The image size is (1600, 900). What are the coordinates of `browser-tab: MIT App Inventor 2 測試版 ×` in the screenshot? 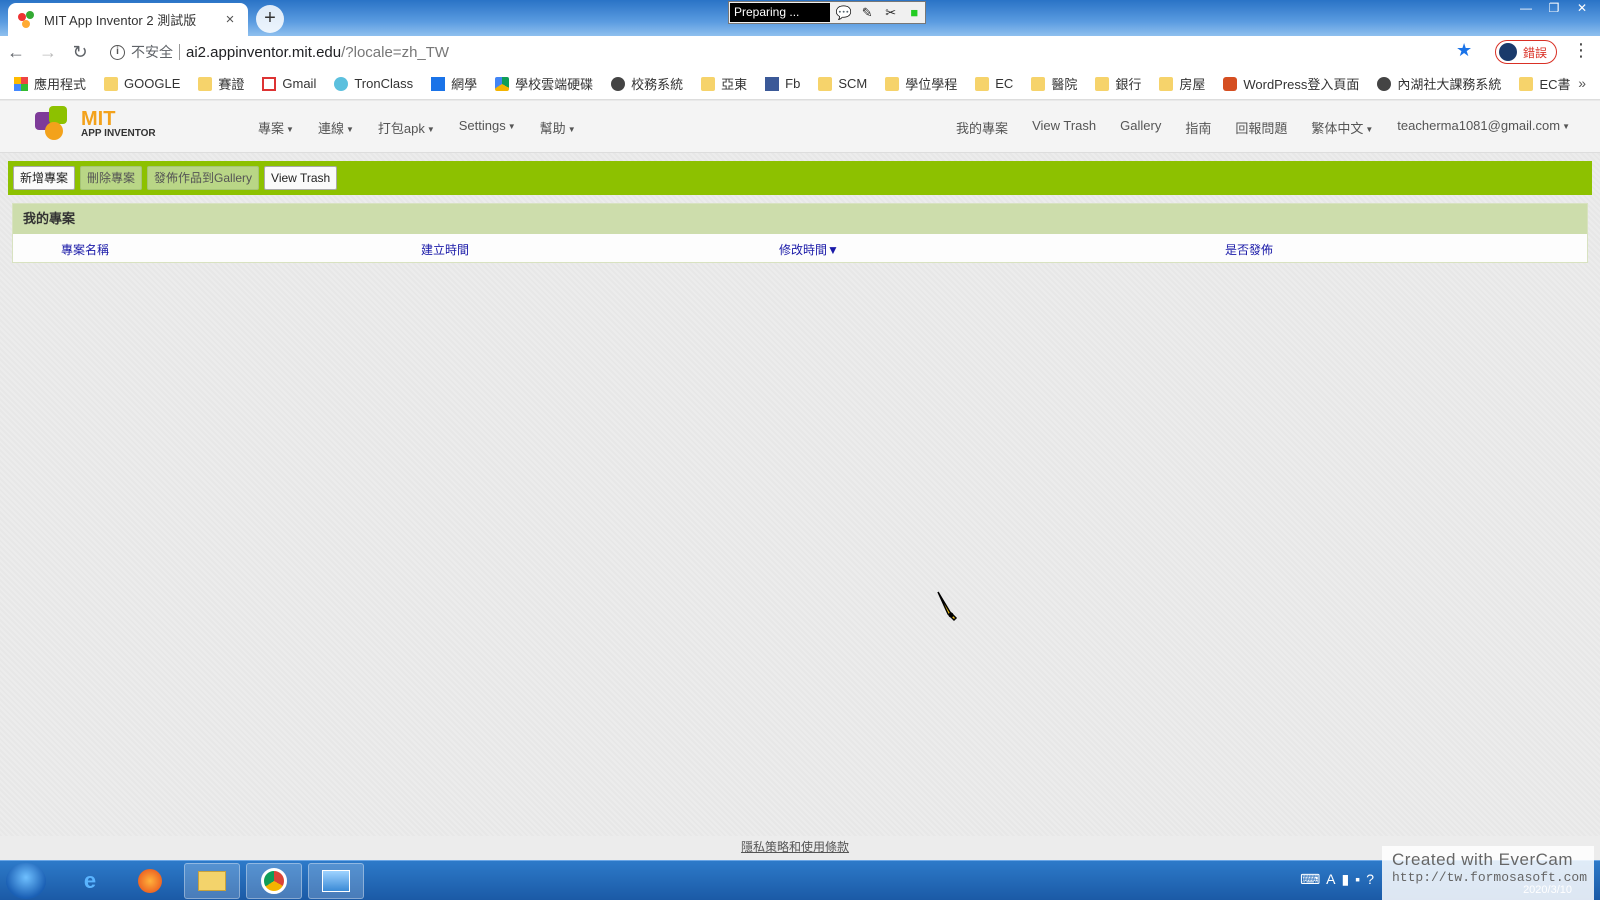 It's located at (128, 19).